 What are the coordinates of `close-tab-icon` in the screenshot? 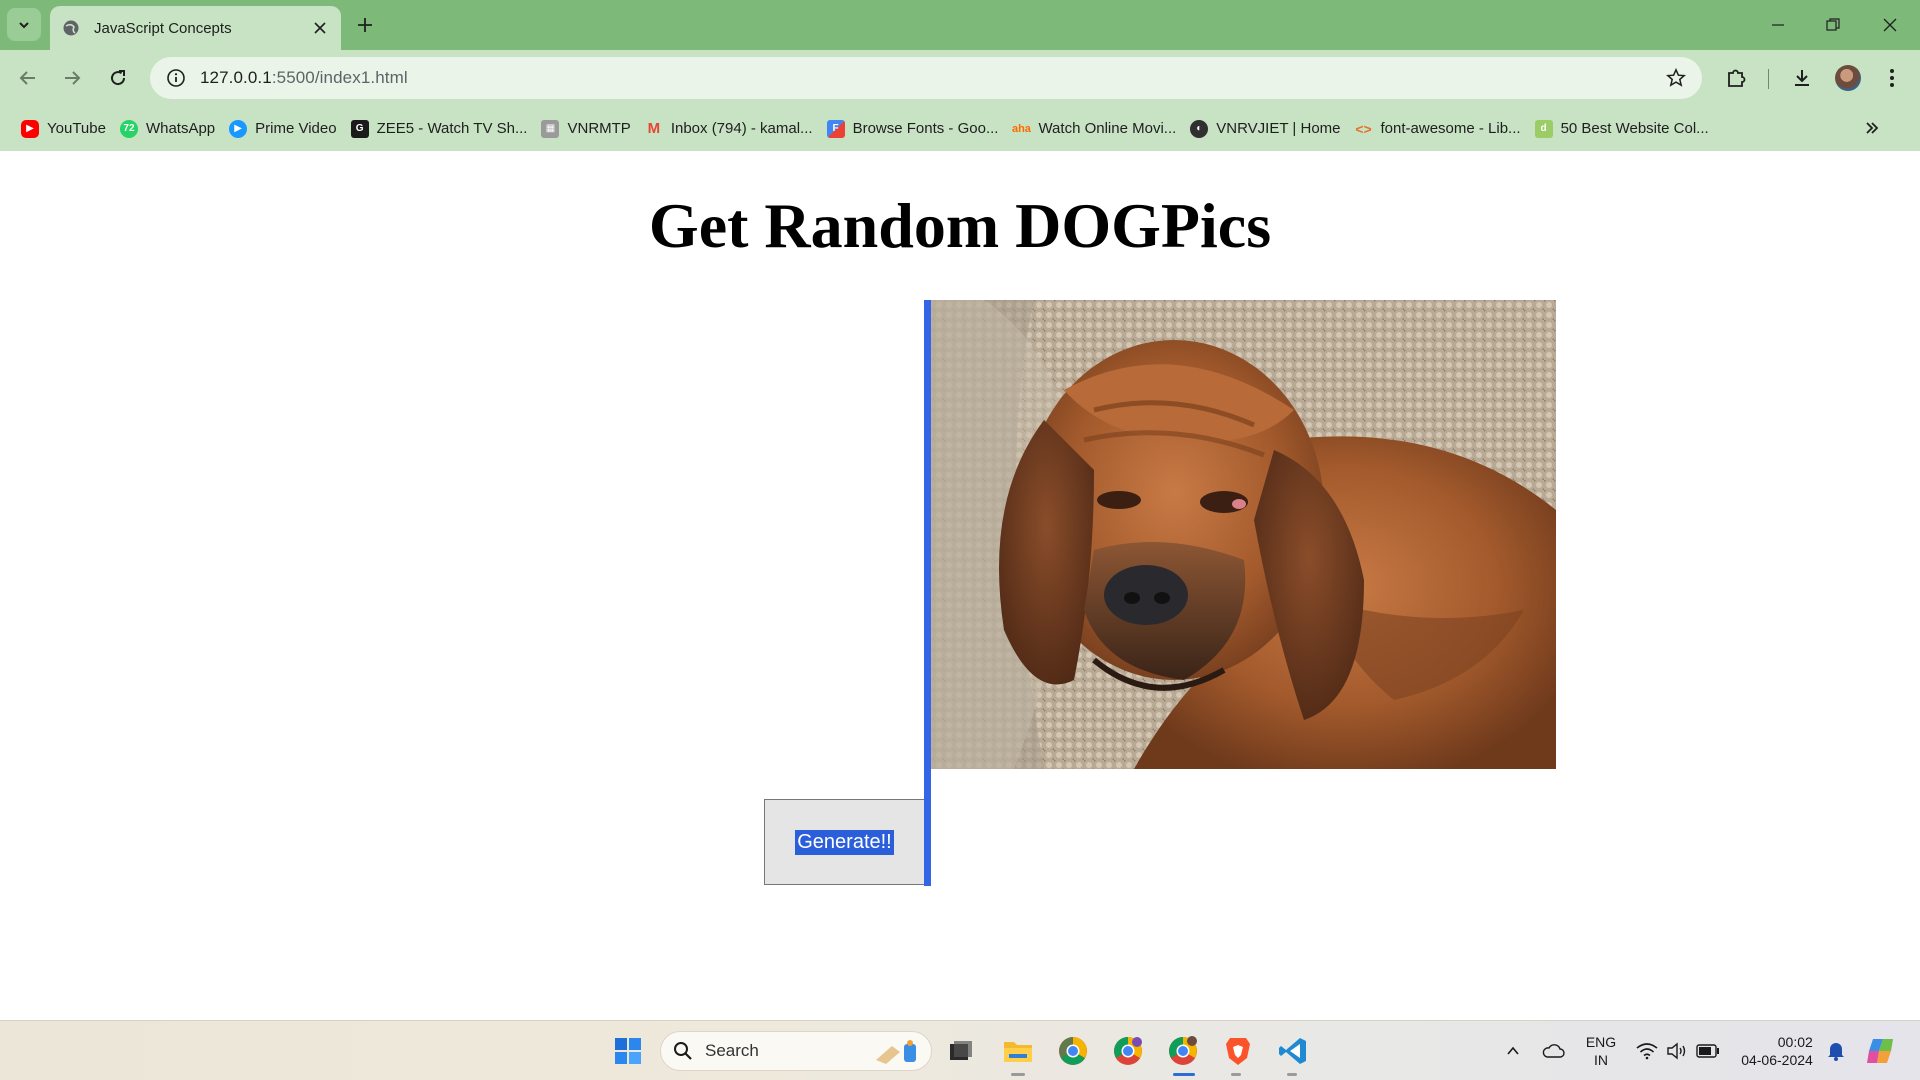 It's located at (320, 28).